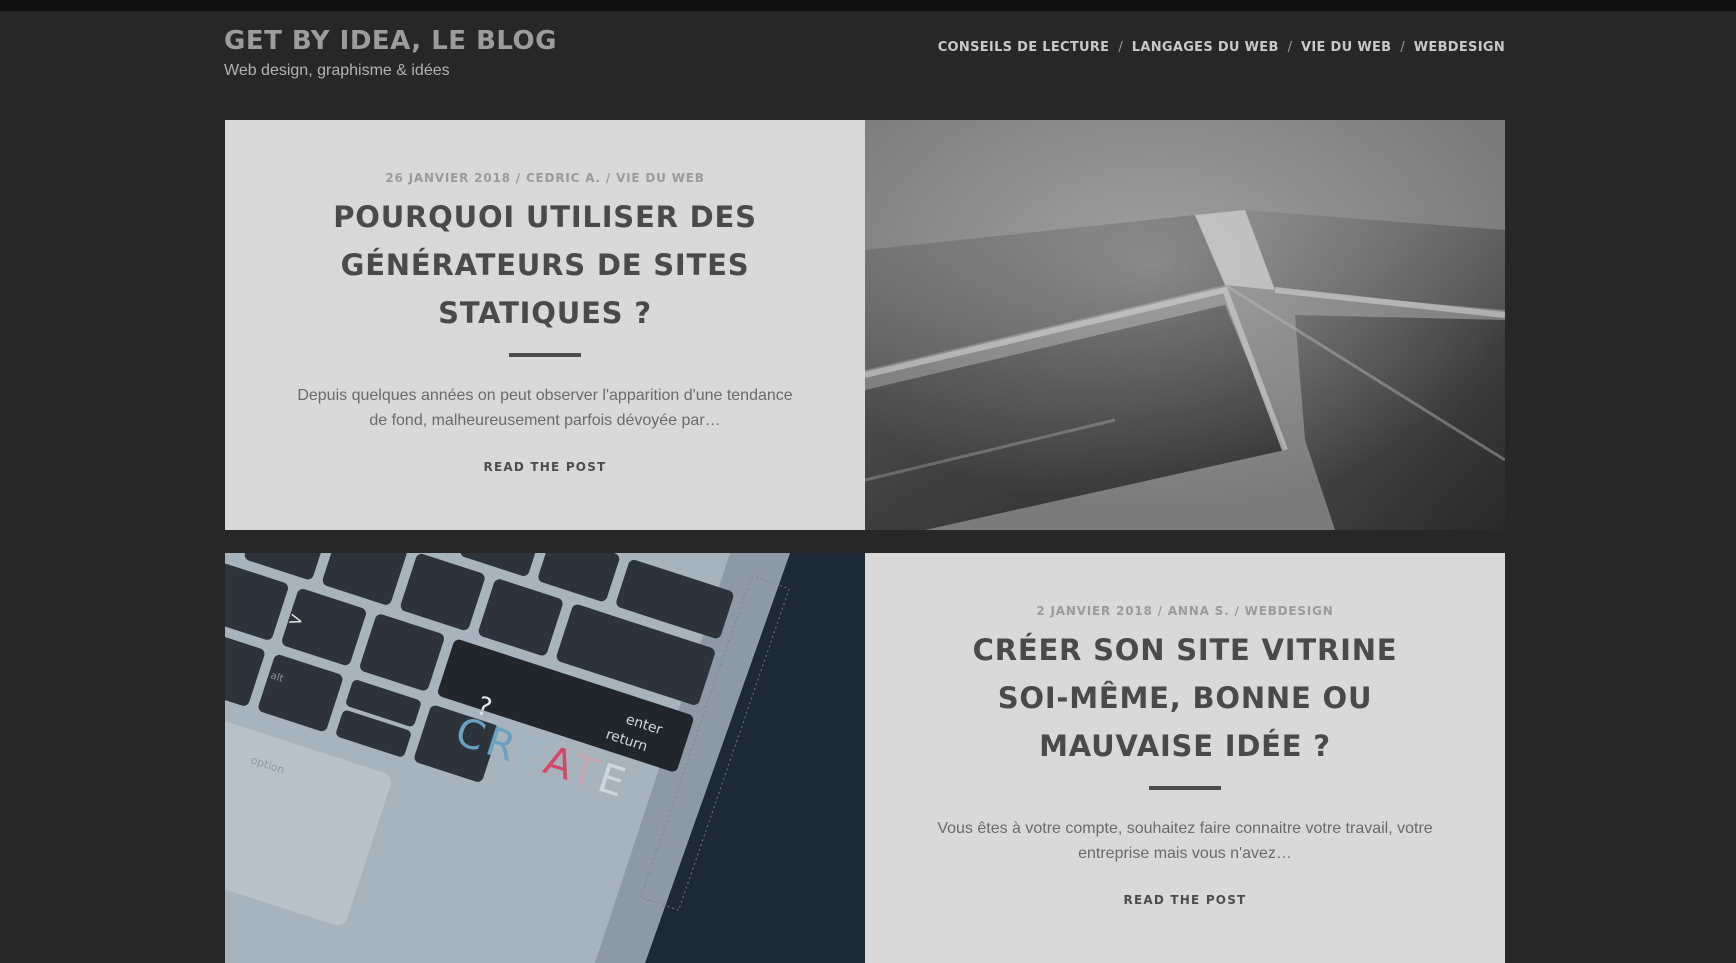 The image size is (1736, 963). I want to click on post-meta: 26 JANVIER 2018 / CEDRIC A. / VIE DU WEB, so click(545, 178).